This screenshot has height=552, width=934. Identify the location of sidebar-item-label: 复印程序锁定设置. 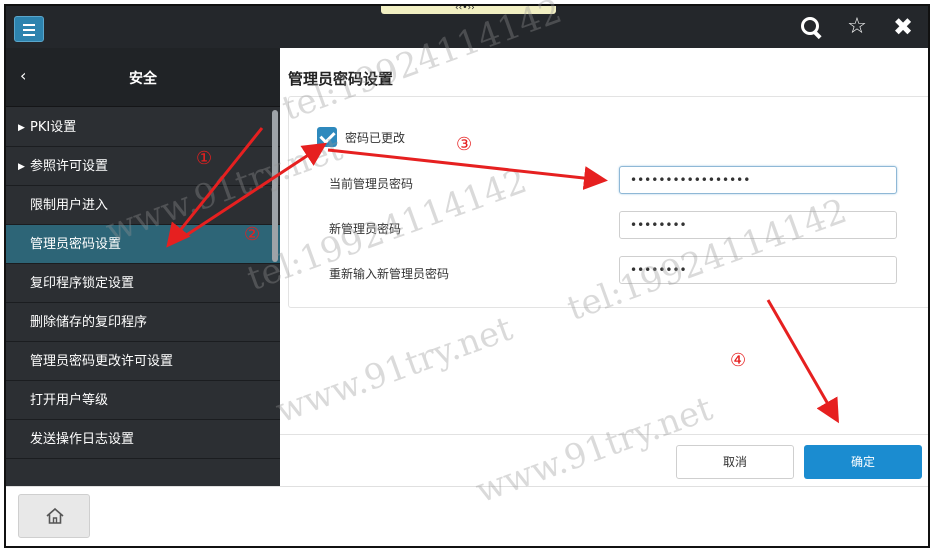
(82, 283).